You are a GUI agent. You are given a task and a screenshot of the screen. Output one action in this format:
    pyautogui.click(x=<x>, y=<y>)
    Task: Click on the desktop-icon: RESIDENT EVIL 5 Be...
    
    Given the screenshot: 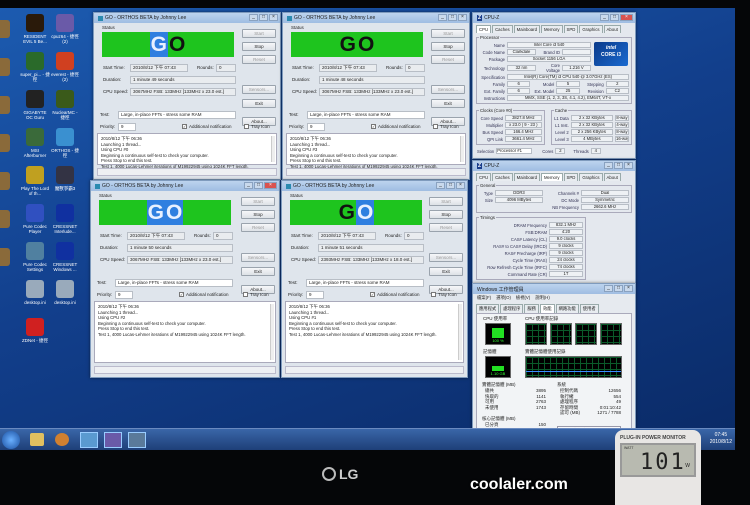 What is the action you would take?
    pyautogui.click(x=35, y=29)
    